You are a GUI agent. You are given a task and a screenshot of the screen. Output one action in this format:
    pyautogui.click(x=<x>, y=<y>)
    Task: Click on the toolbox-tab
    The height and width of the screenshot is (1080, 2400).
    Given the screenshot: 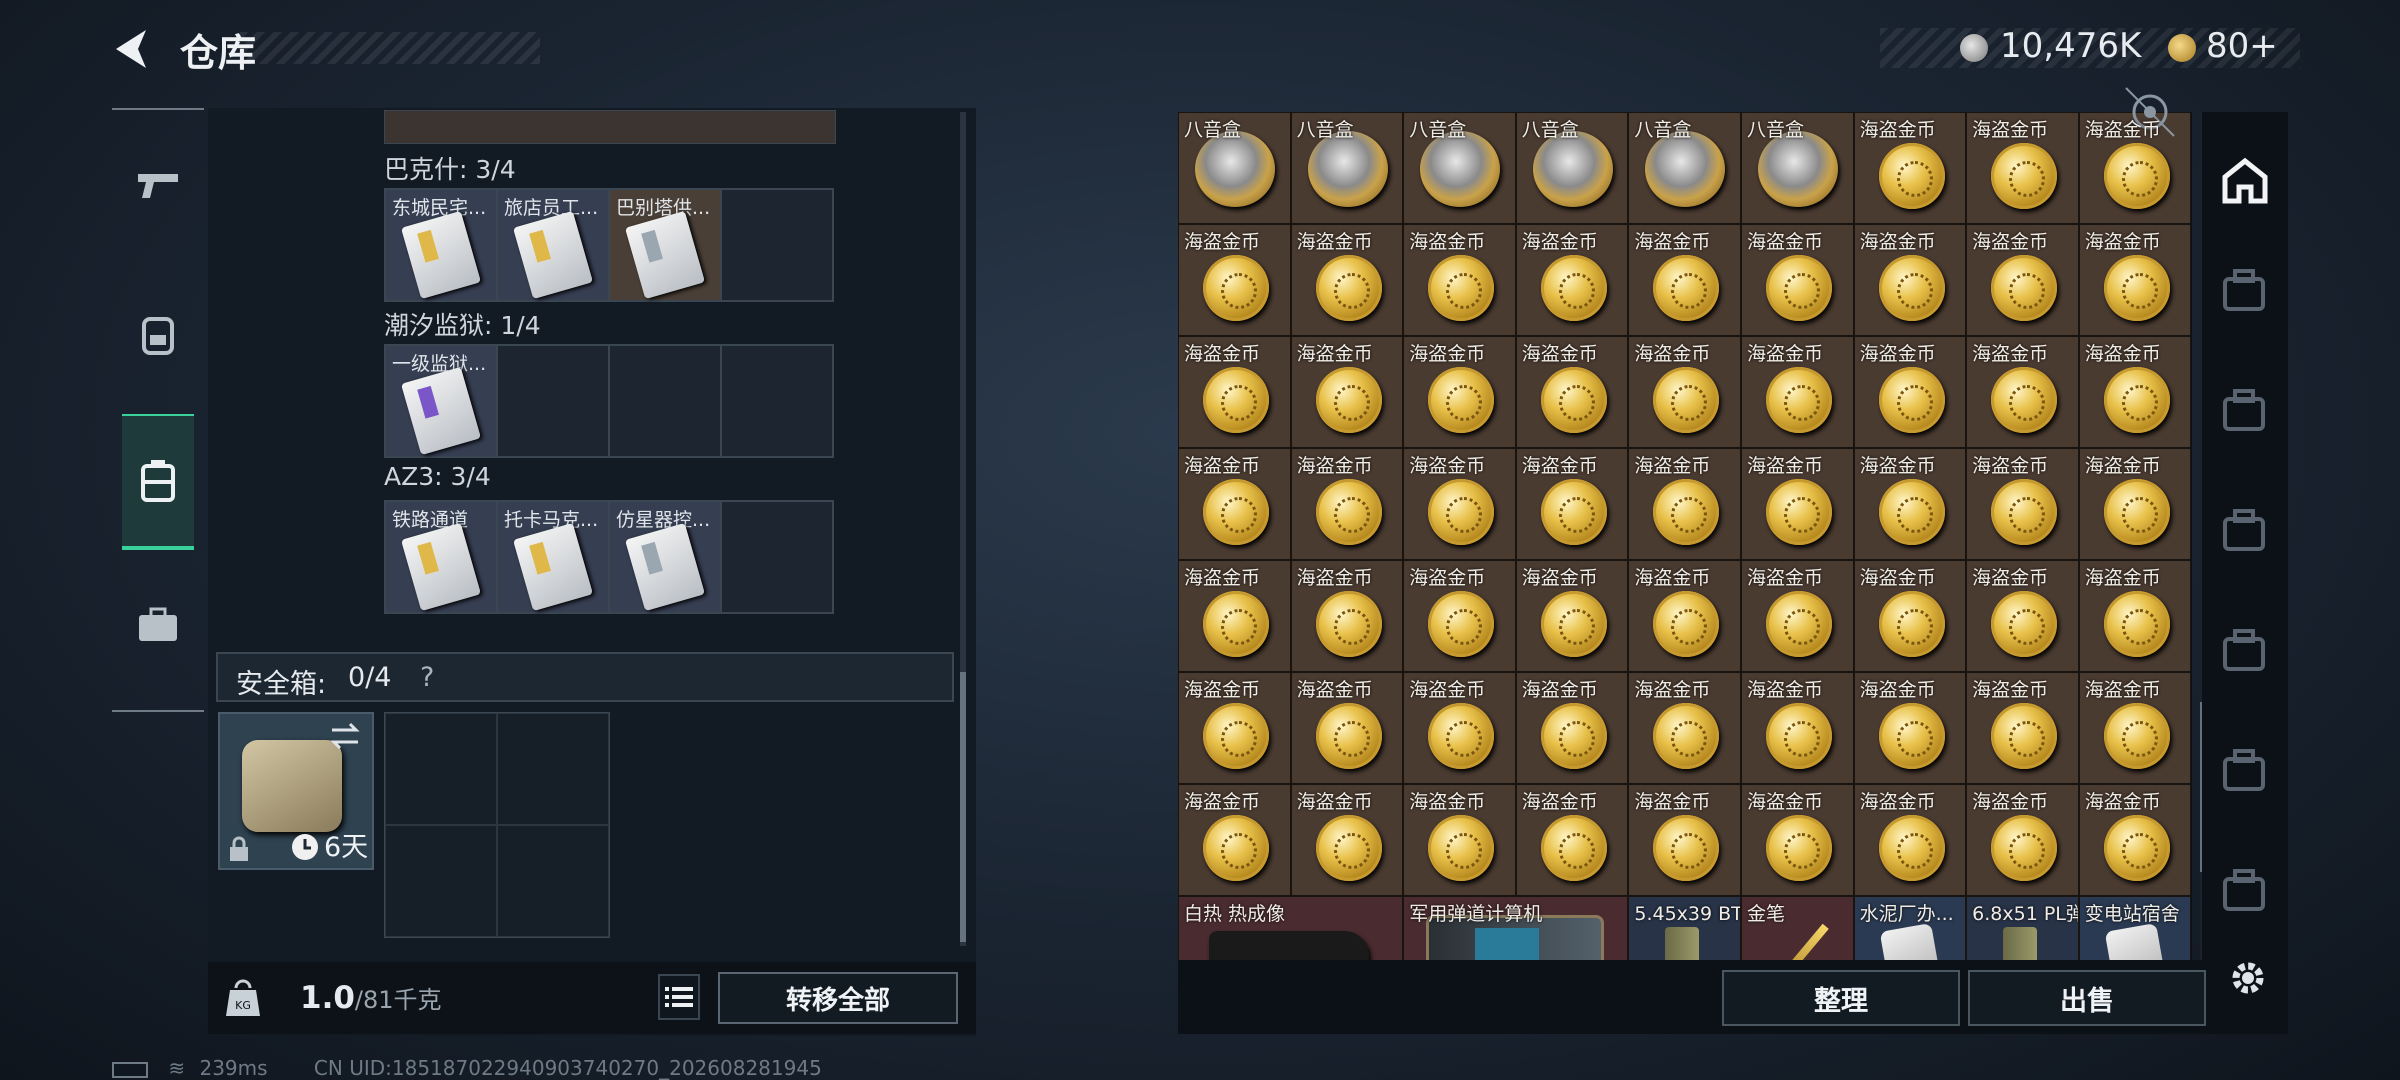 What is the action you would take?
    pyautogui.click(x=158, y=625)
    